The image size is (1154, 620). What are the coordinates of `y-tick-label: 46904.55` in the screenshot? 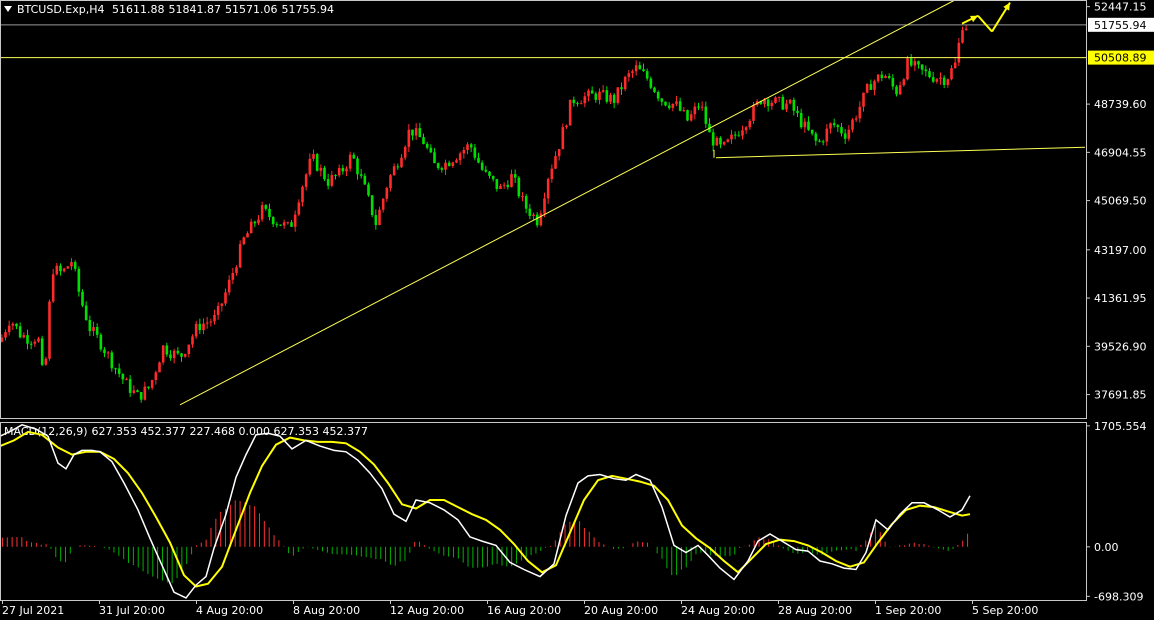 It's located at (1120, 152).